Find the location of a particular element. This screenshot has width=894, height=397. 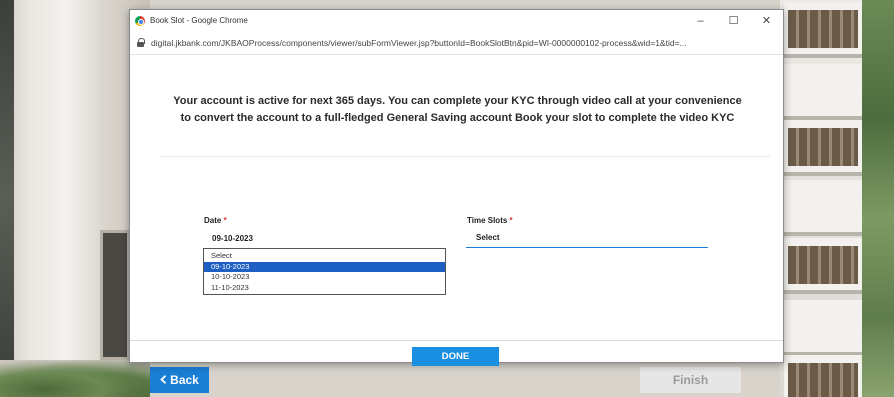

lock-icon is located at coordinates (141, 42).